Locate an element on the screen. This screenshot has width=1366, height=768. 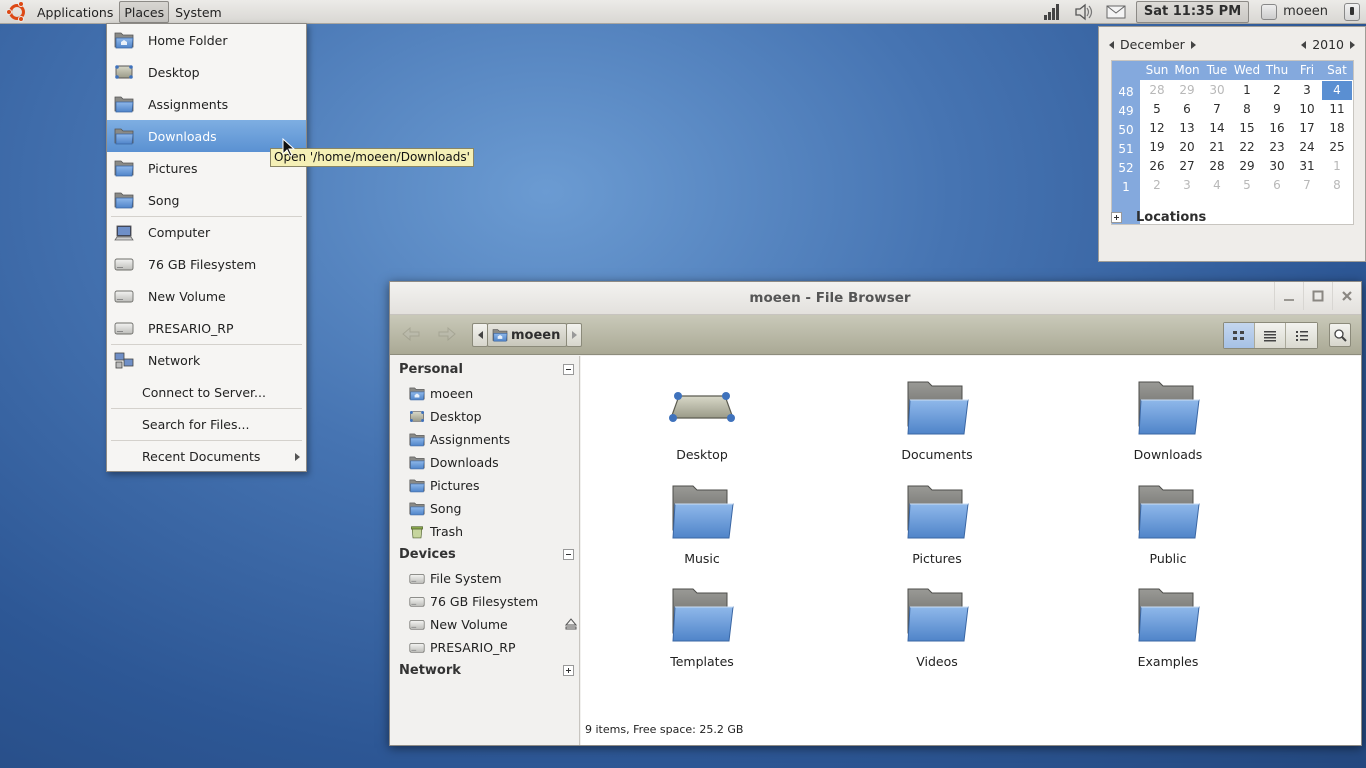
sidebar-item-trash: Trash is located at coordinates (493, 531).